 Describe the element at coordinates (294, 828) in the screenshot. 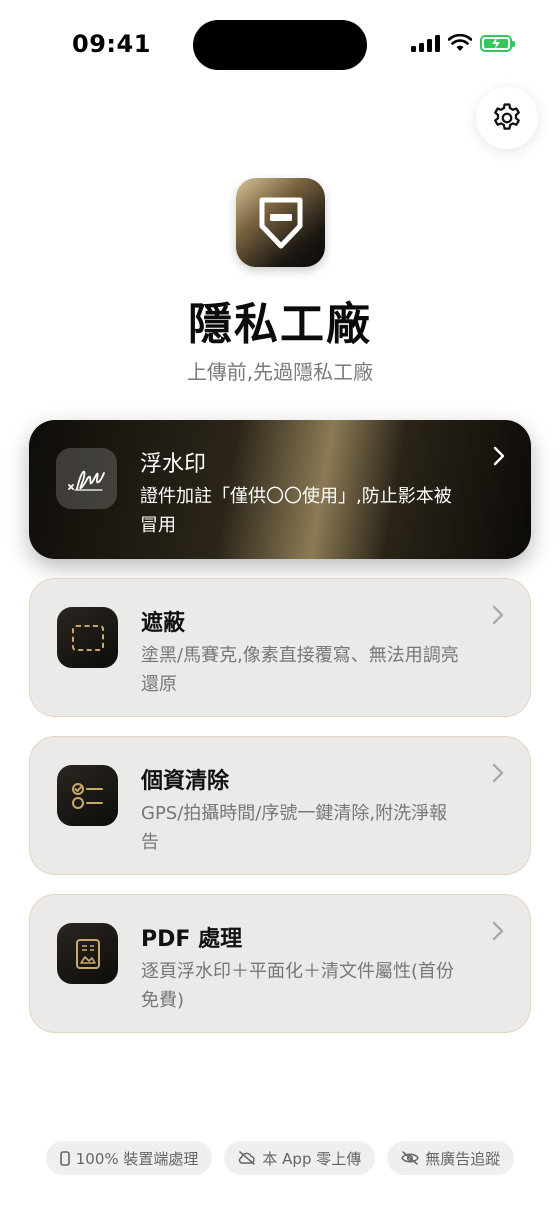

I see `card-description: GPS/拍攝時間/序號一鍵清除,附洗淨報告` at that location.